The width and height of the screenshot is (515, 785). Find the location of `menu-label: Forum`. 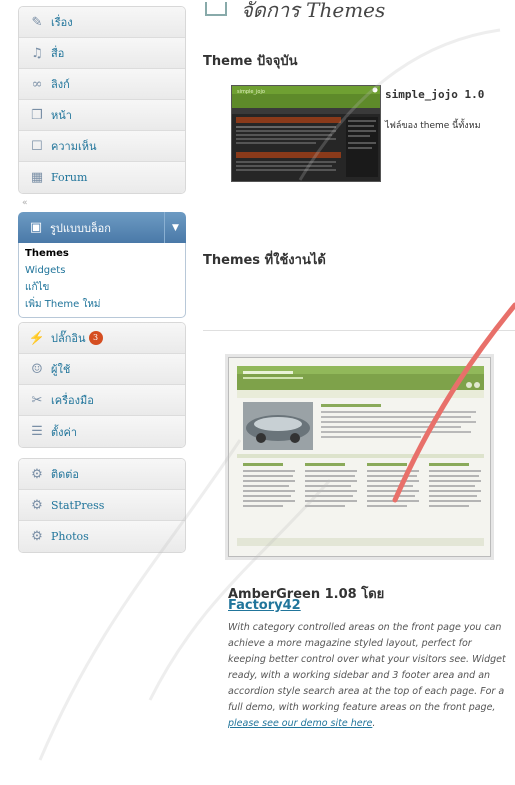

menu-label: Forum is located at coordinates (69, 177).